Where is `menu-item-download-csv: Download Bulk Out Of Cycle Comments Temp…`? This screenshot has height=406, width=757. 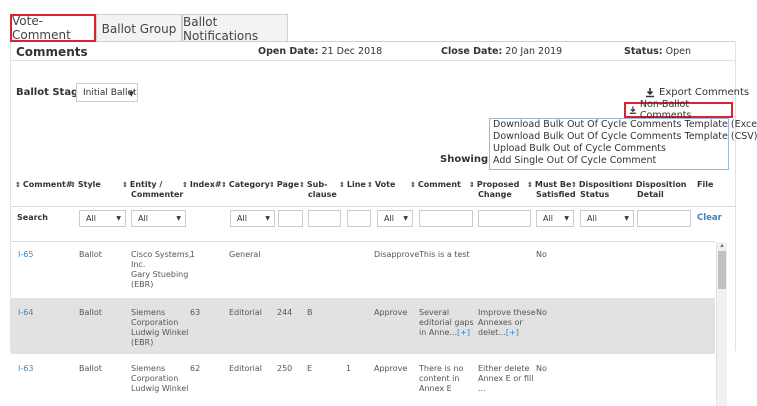 menu-item-download-csv: Download Bulk Out Of Cycle Comments Temp… is located at coordinates (623, 137).